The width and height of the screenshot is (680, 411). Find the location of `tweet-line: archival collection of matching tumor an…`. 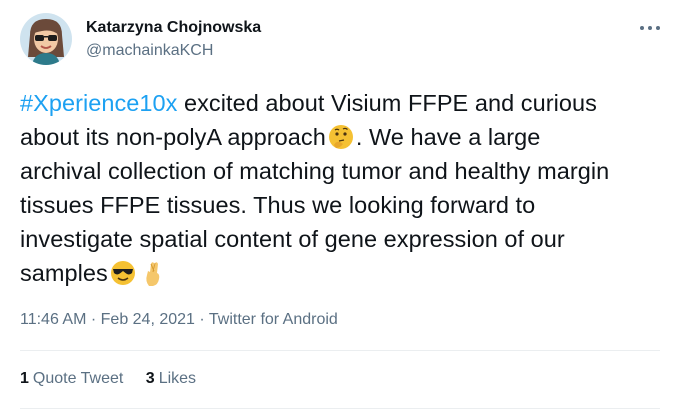

tweet-line: archival collection of matching tumor an… is located at coordinates (340, 171).